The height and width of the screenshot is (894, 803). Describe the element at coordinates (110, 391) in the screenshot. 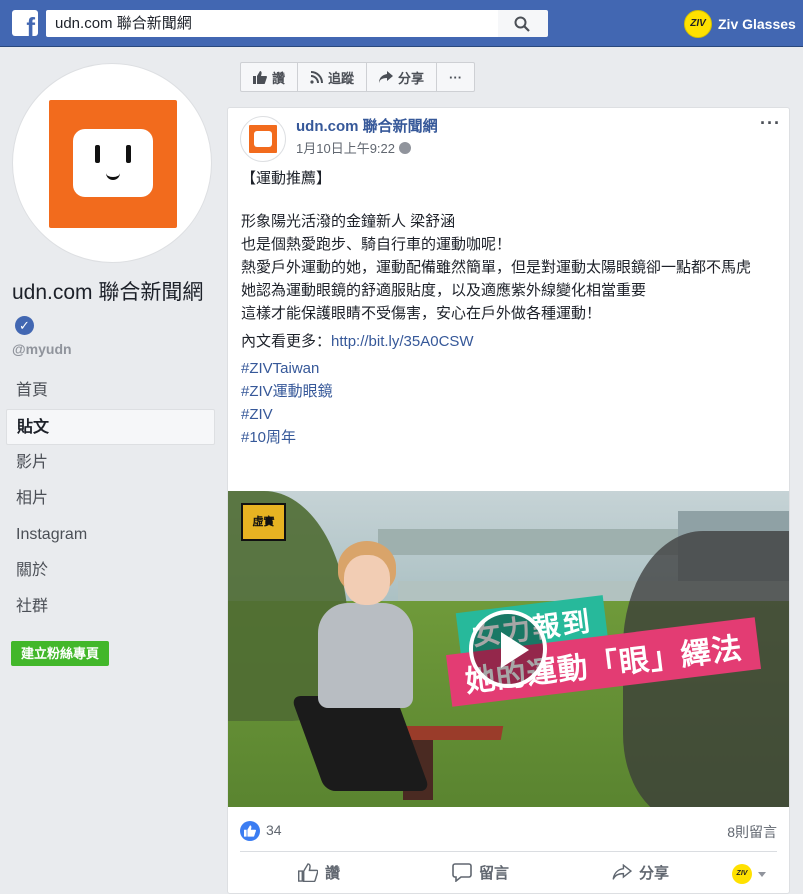

I see `nav-item-home: 首頁` at that location.